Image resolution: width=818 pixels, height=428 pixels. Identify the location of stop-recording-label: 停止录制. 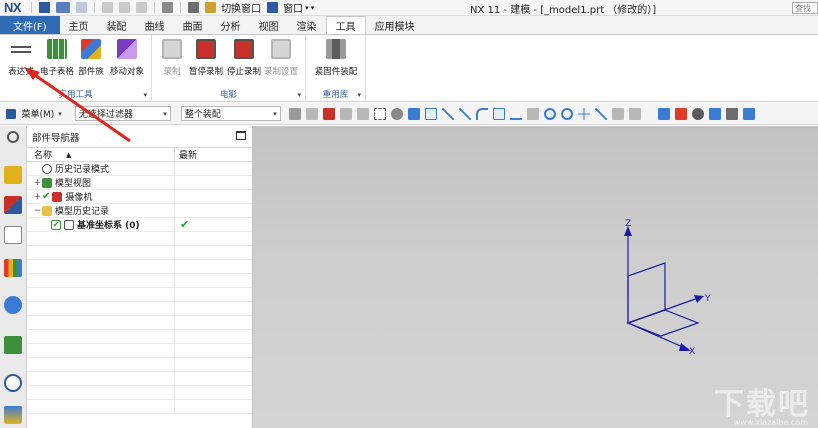
(243, 72).